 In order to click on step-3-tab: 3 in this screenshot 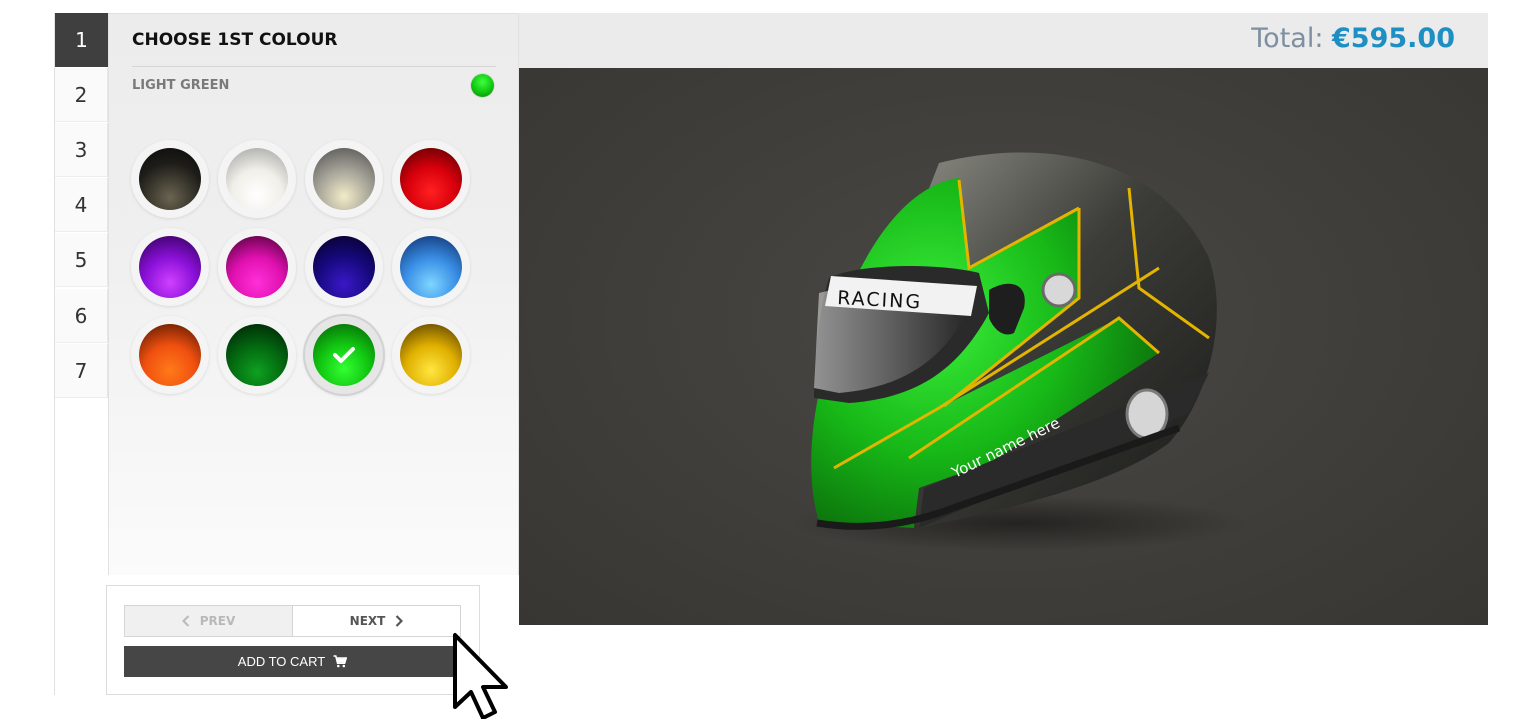, I will do `click(81, 150)`.